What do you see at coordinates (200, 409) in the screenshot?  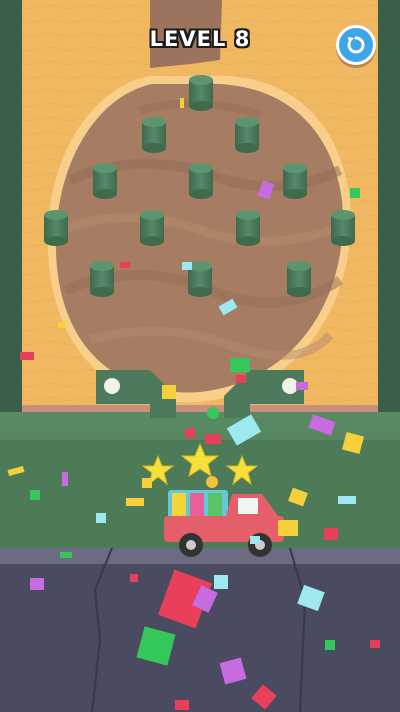 I see `board-edge` at bounding box center [200, 409].